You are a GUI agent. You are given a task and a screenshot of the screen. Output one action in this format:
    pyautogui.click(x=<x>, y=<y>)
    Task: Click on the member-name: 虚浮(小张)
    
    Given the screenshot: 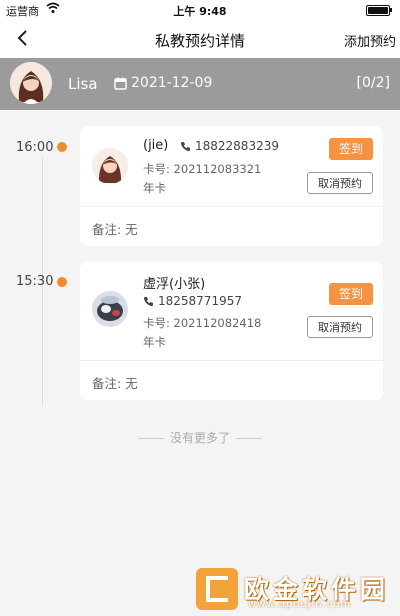 What is the action you would take?
    pyautogui.click(x=174, y=284)
    